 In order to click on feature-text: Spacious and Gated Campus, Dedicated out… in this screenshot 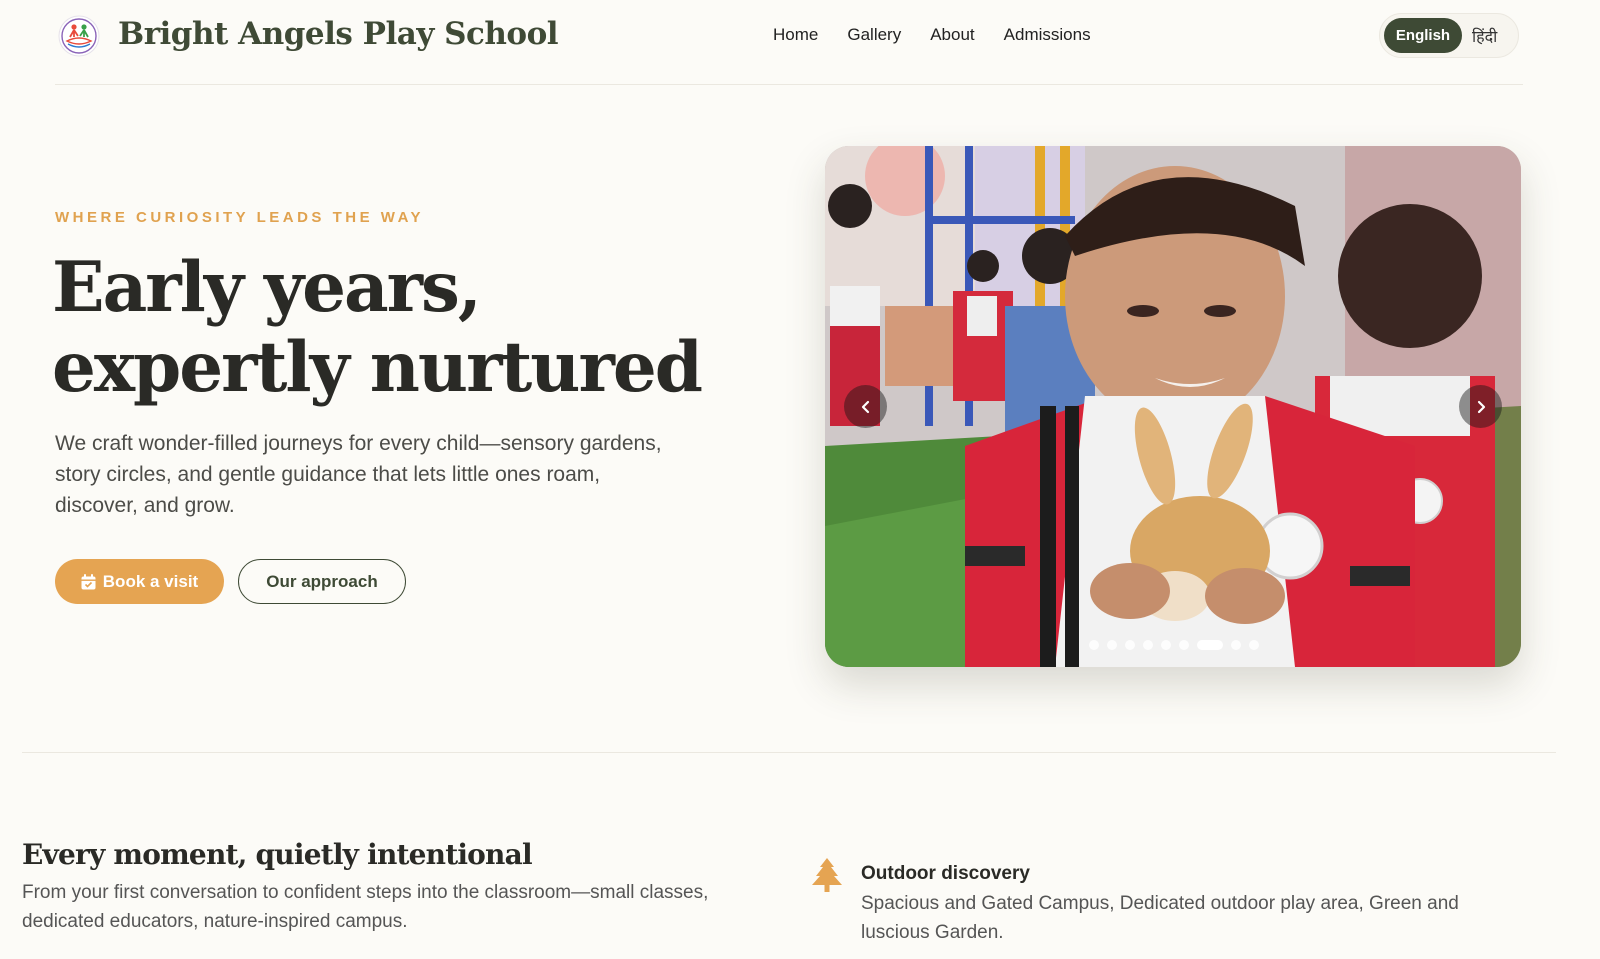, I will do `click(1160, 918)`.